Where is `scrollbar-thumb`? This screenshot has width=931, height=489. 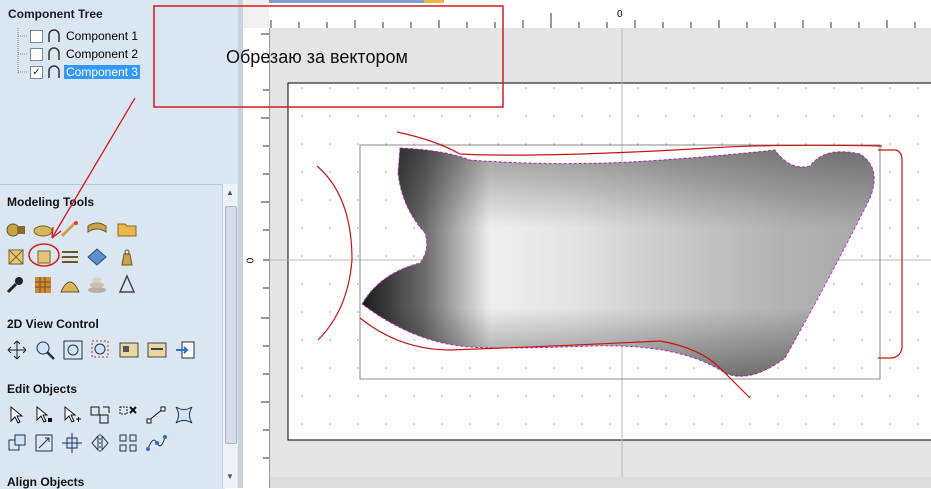 scrollbar-thumb is located at coordinates (231, 325).